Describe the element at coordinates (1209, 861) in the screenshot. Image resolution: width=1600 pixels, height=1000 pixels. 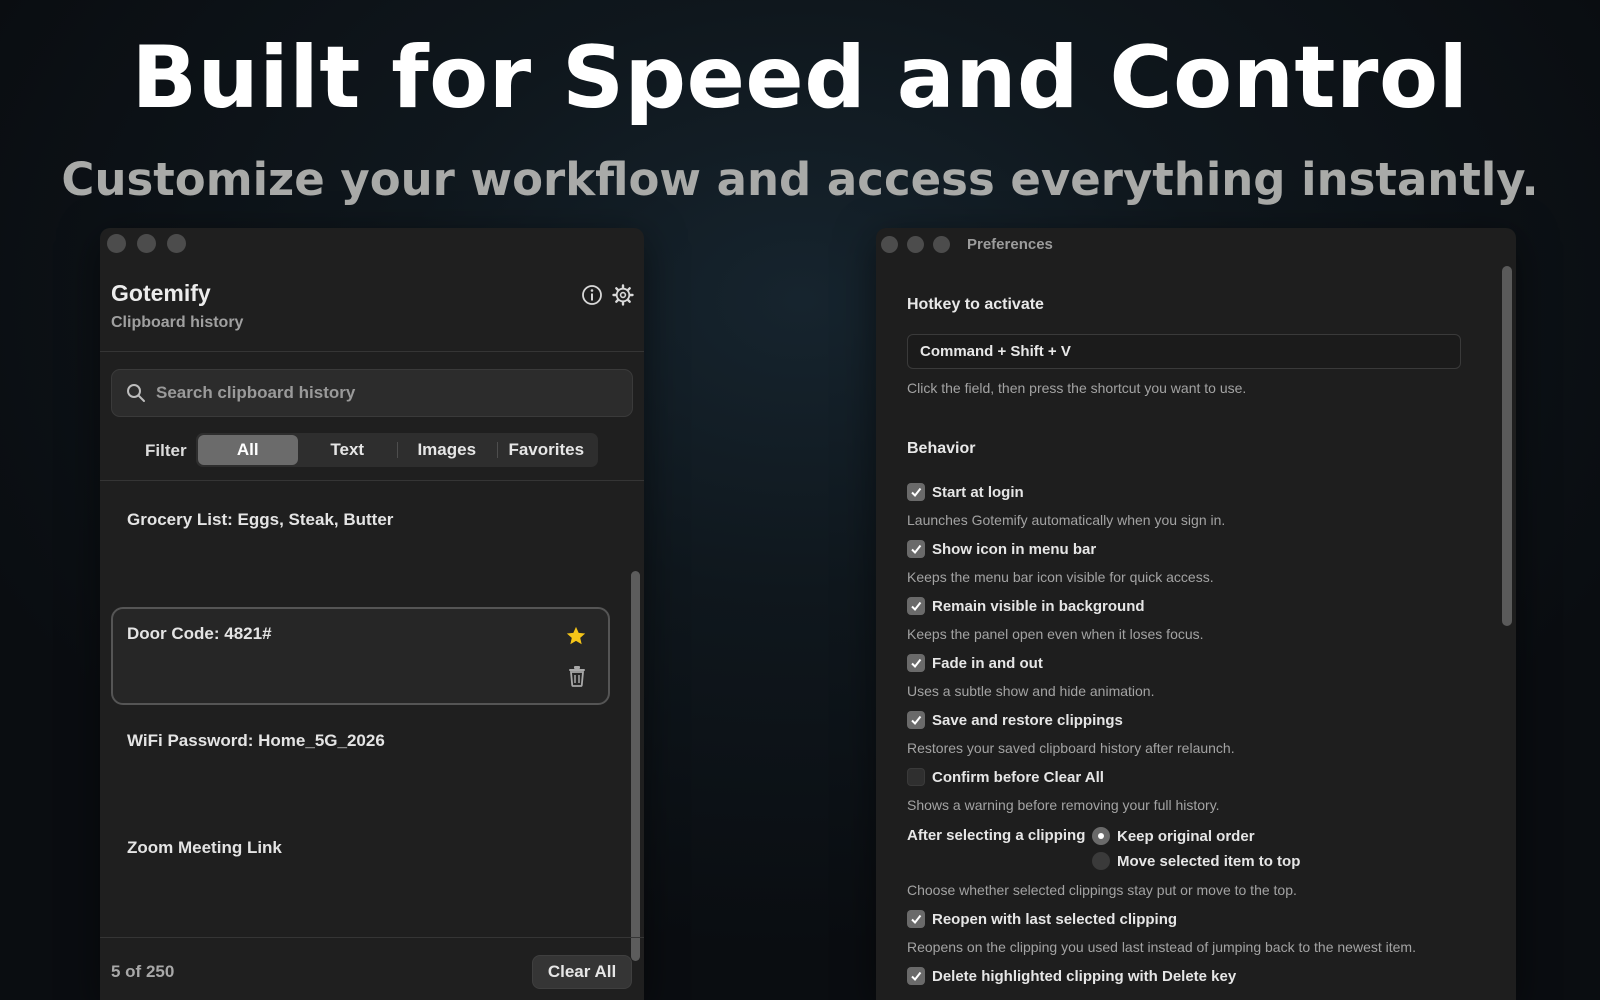
I see `radio-label: Move selected item to top` at that location.